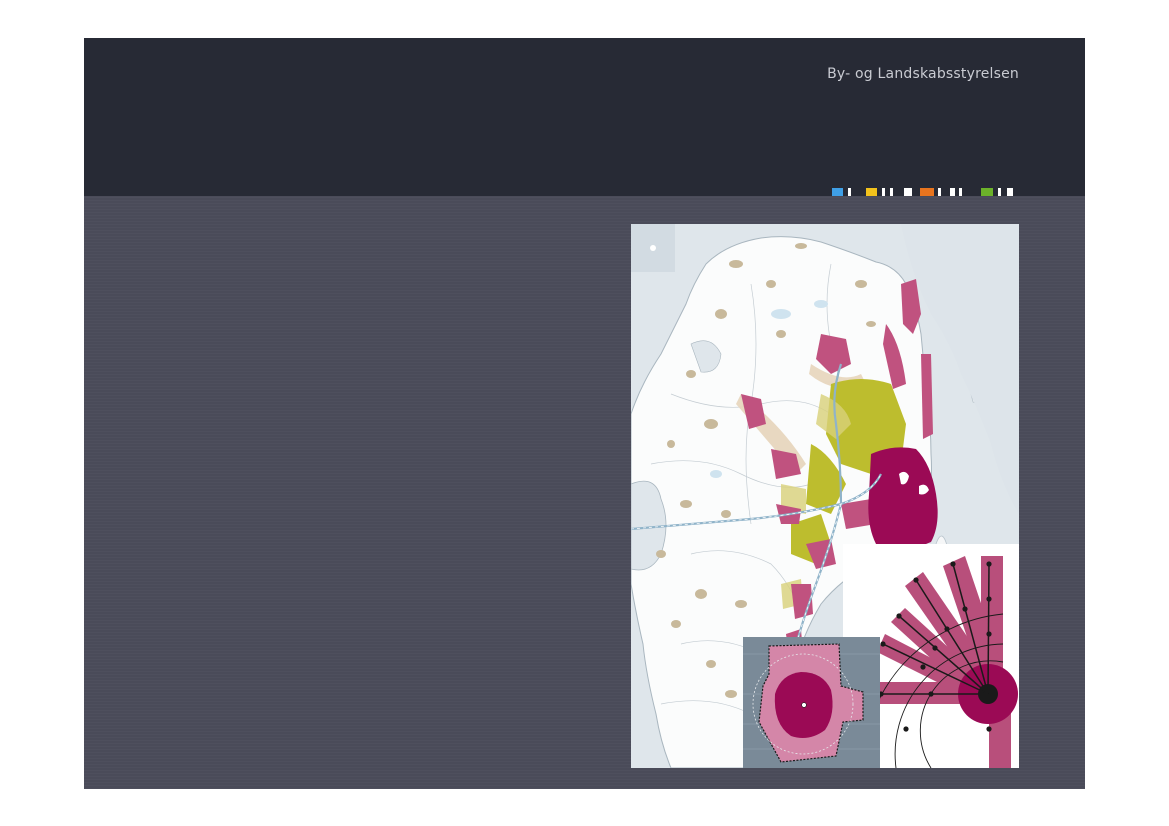 The width and height of the screenshot is (1169, 826). I want to click on organization-name: By- og Landskabsstyrelsen, so click(923, 74).